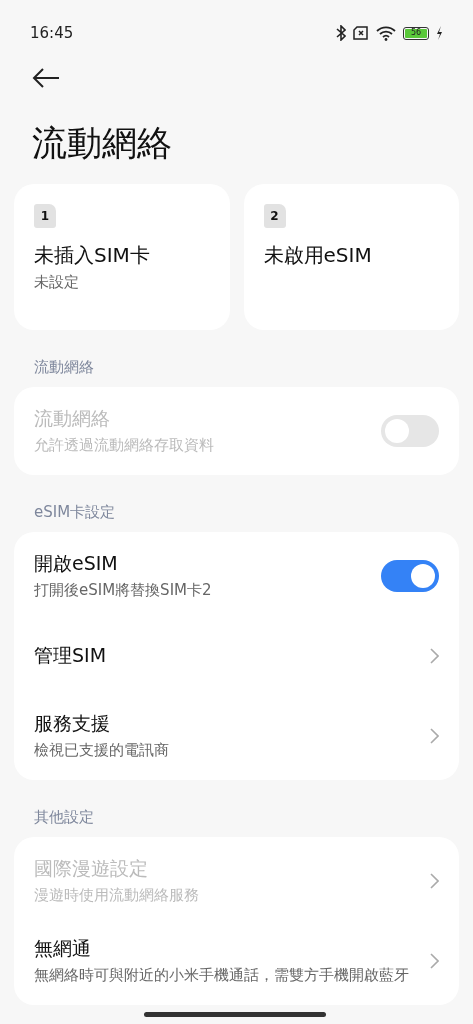 This screenshot has height=1024, width=473. Describe the element at coordinates (386, 33) in the screenshot. I see `wifi-icon` at that location.